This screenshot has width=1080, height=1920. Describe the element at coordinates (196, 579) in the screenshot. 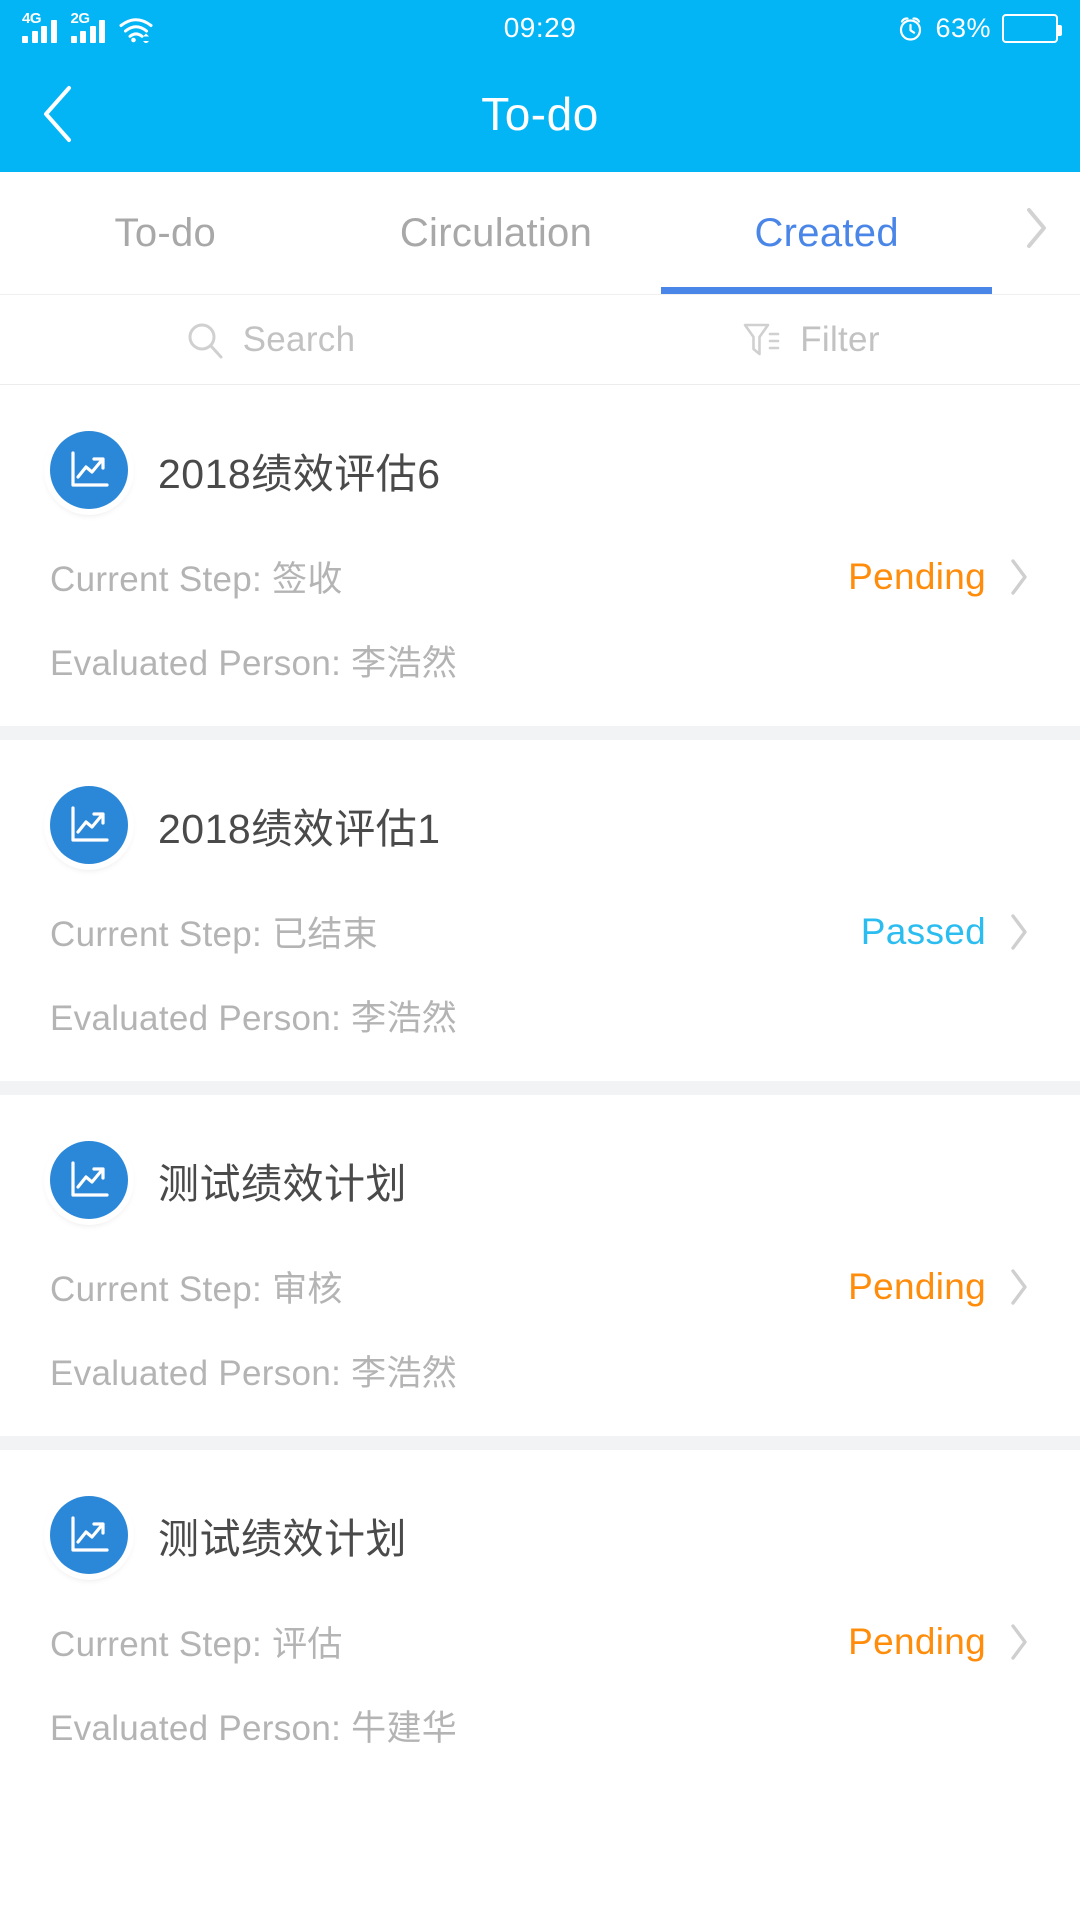

I see `task-current-step: Current Step: 签收` at that location.